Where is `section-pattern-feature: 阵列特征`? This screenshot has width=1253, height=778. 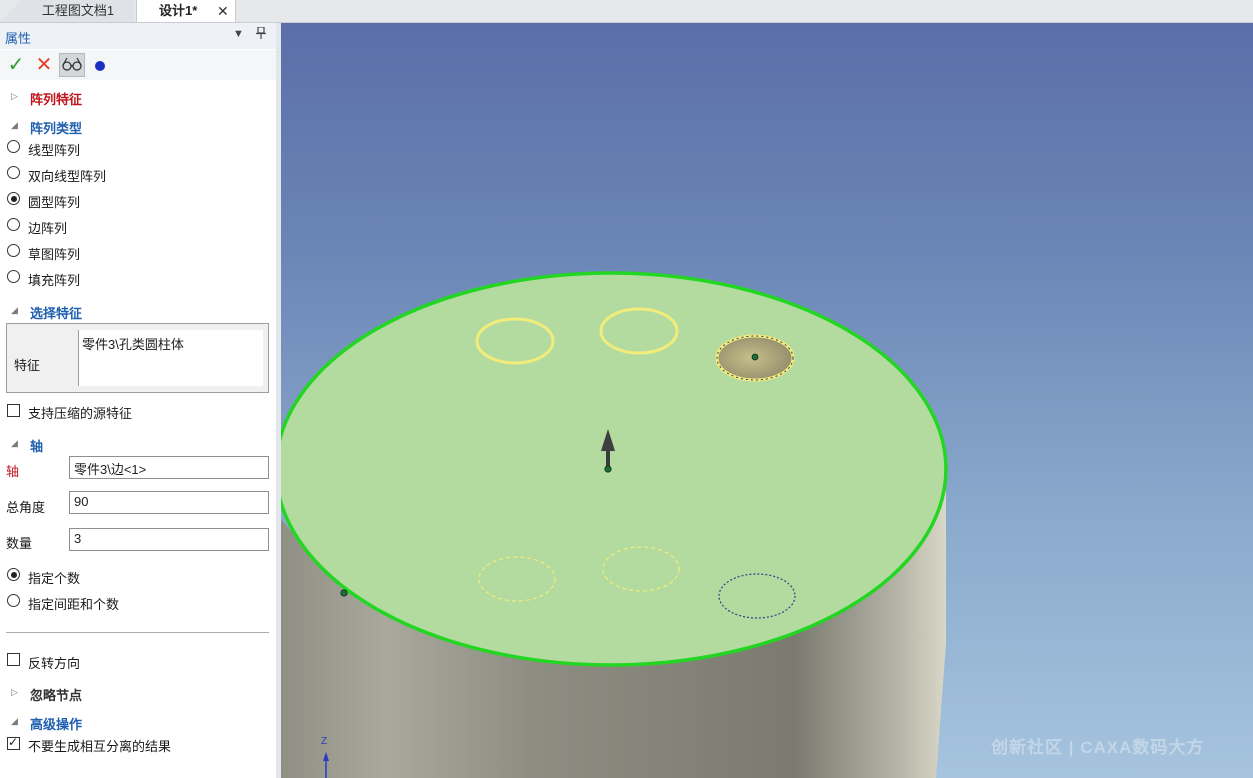
section-pattern-feature: 阵列特征 is located at coordinates (56, 98).